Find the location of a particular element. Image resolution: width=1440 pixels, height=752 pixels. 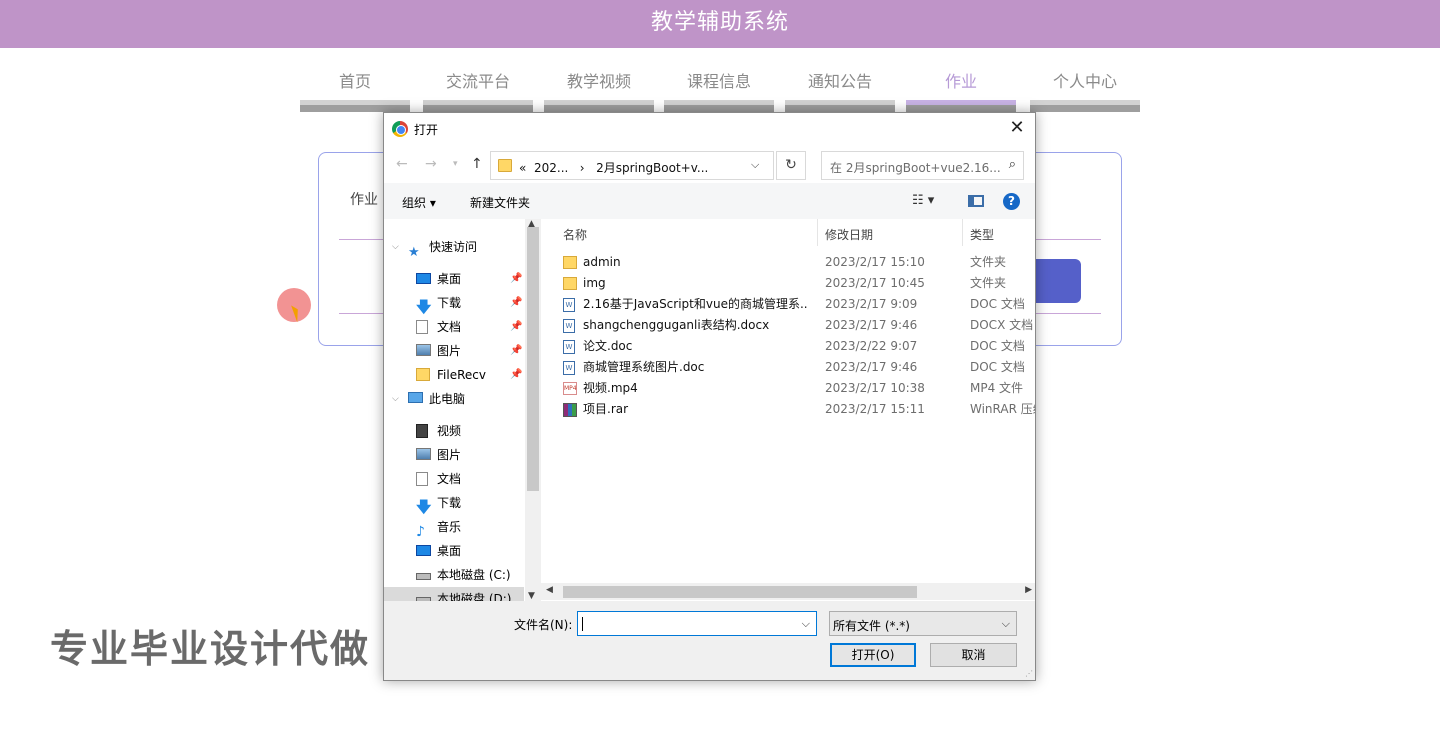

dialog-titlebar: 打开 ✕ is located at coordinates (709, 129).